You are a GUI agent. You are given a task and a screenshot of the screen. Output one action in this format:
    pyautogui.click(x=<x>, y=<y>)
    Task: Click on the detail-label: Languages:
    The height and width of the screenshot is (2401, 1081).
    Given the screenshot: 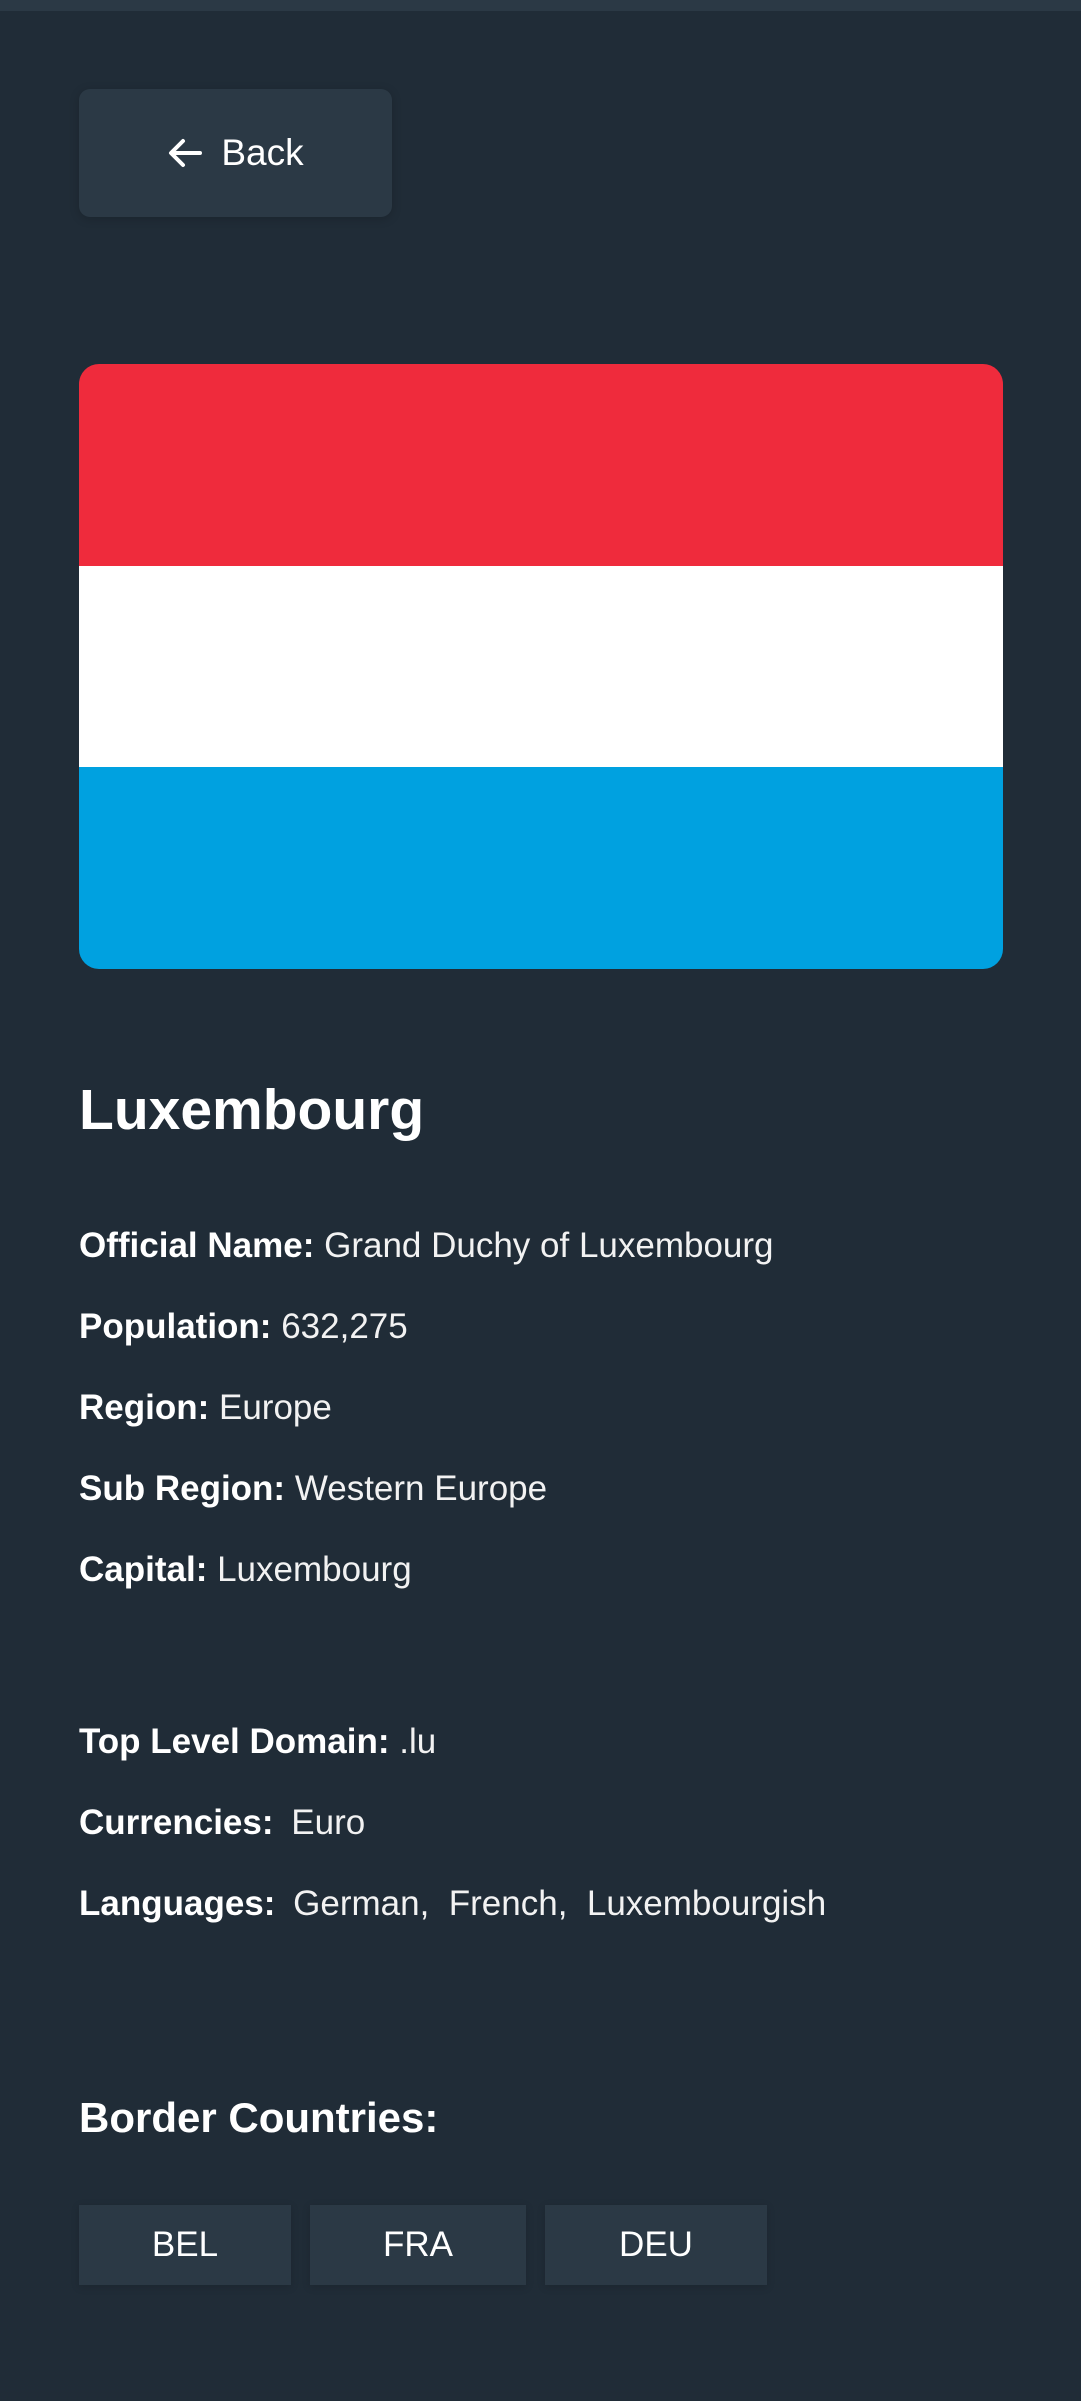 What is the action you would take?
    pyautogui.click(x=177, y=1903)
    